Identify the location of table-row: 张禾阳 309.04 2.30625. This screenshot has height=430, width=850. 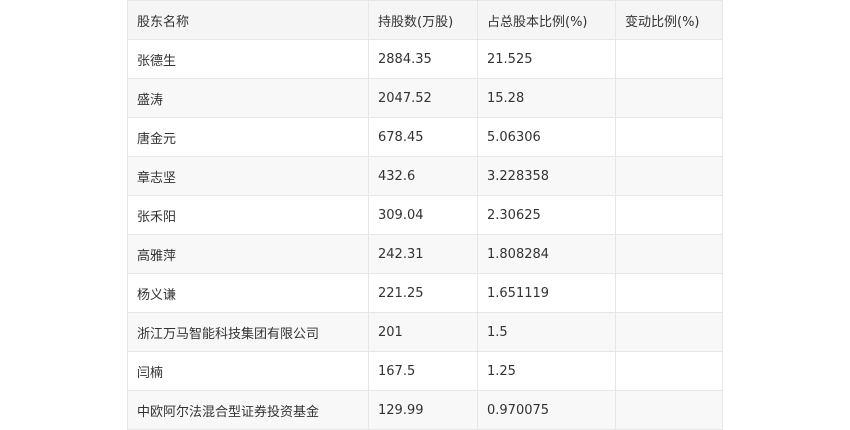
(425, 215).